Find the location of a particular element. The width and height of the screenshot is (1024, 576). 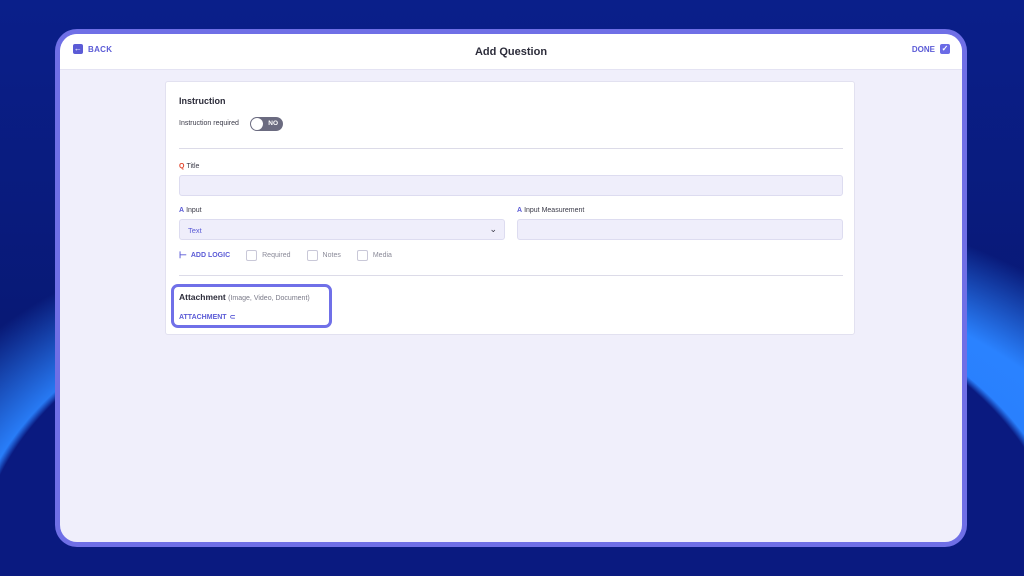

attachment-title: Attachment is located at coordinates (202, 297).